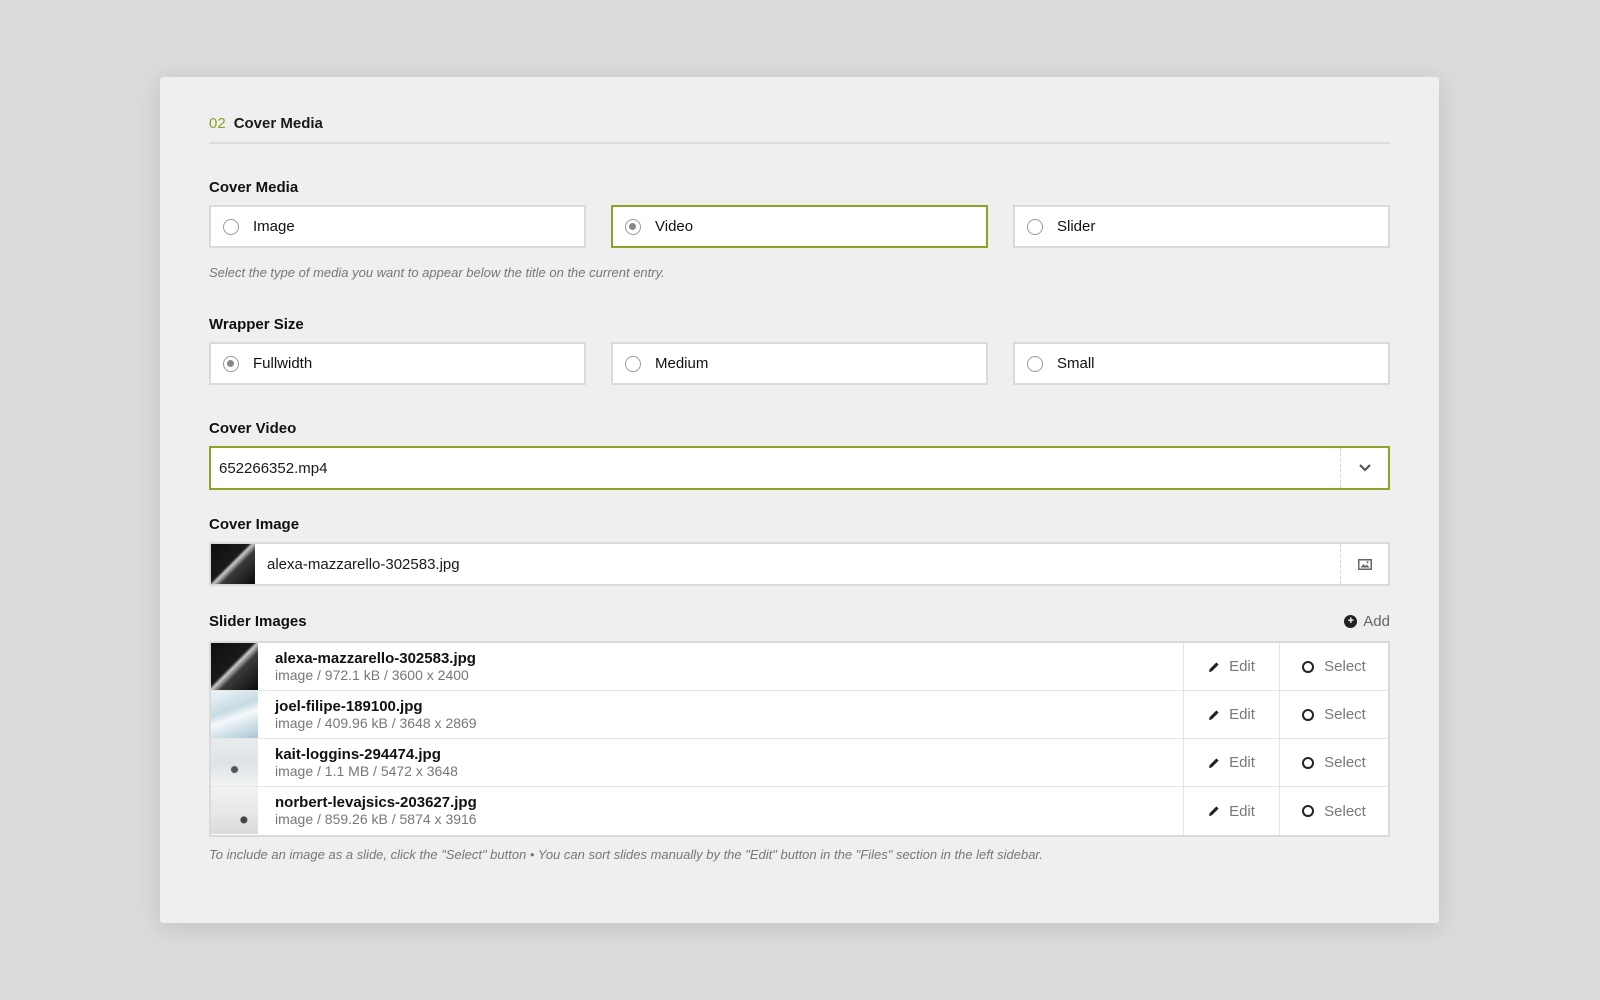 The height and width of the screenshot is (1000, 1600). What do you see at coordinates (1076, 226) in the screenshot?
I see `option-label: Slider` at bounding box center [1076, 226].